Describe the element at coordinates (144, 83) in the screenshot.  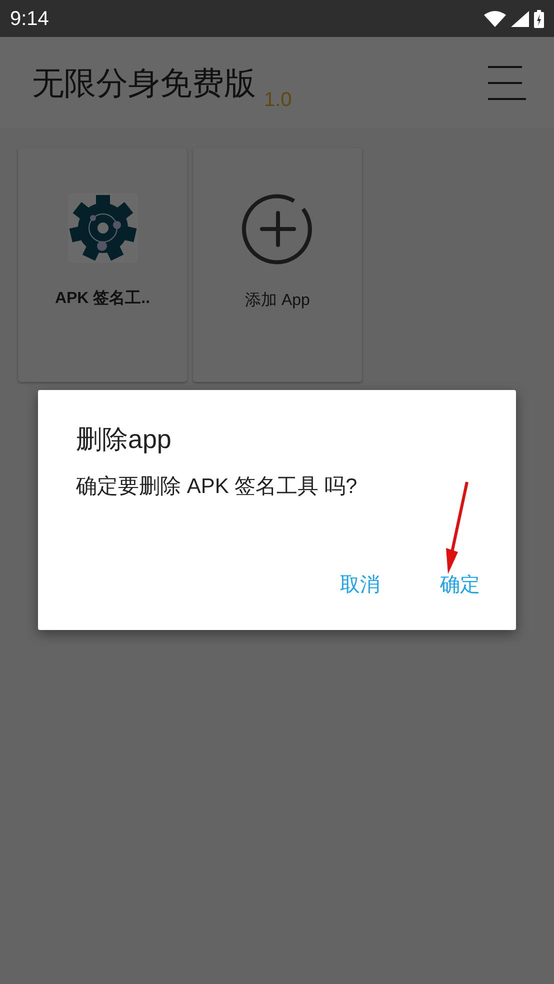
I see `app-title: 无限分身免费版` at that location.